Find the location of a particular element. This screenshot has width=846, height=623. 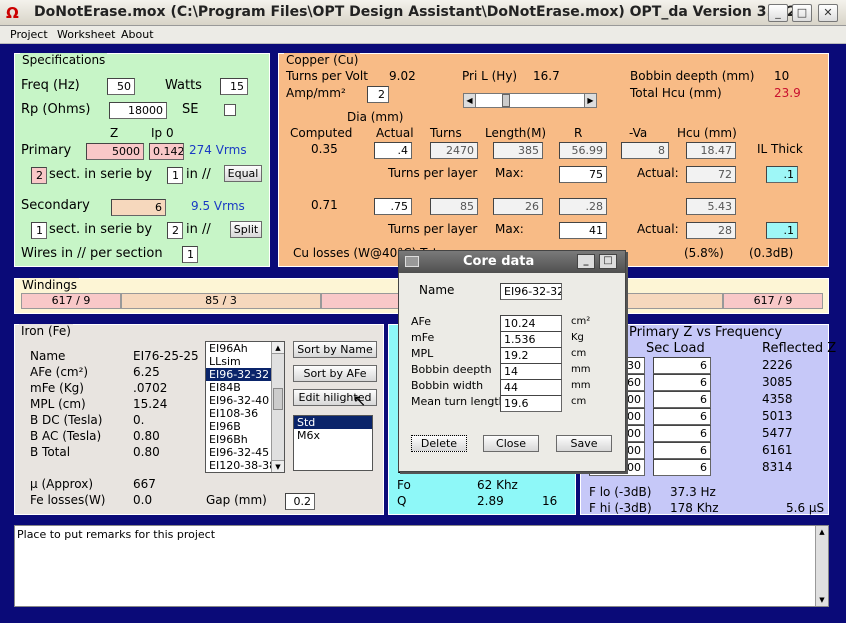

freq-input: 50 is located at coordinates (121, 86).